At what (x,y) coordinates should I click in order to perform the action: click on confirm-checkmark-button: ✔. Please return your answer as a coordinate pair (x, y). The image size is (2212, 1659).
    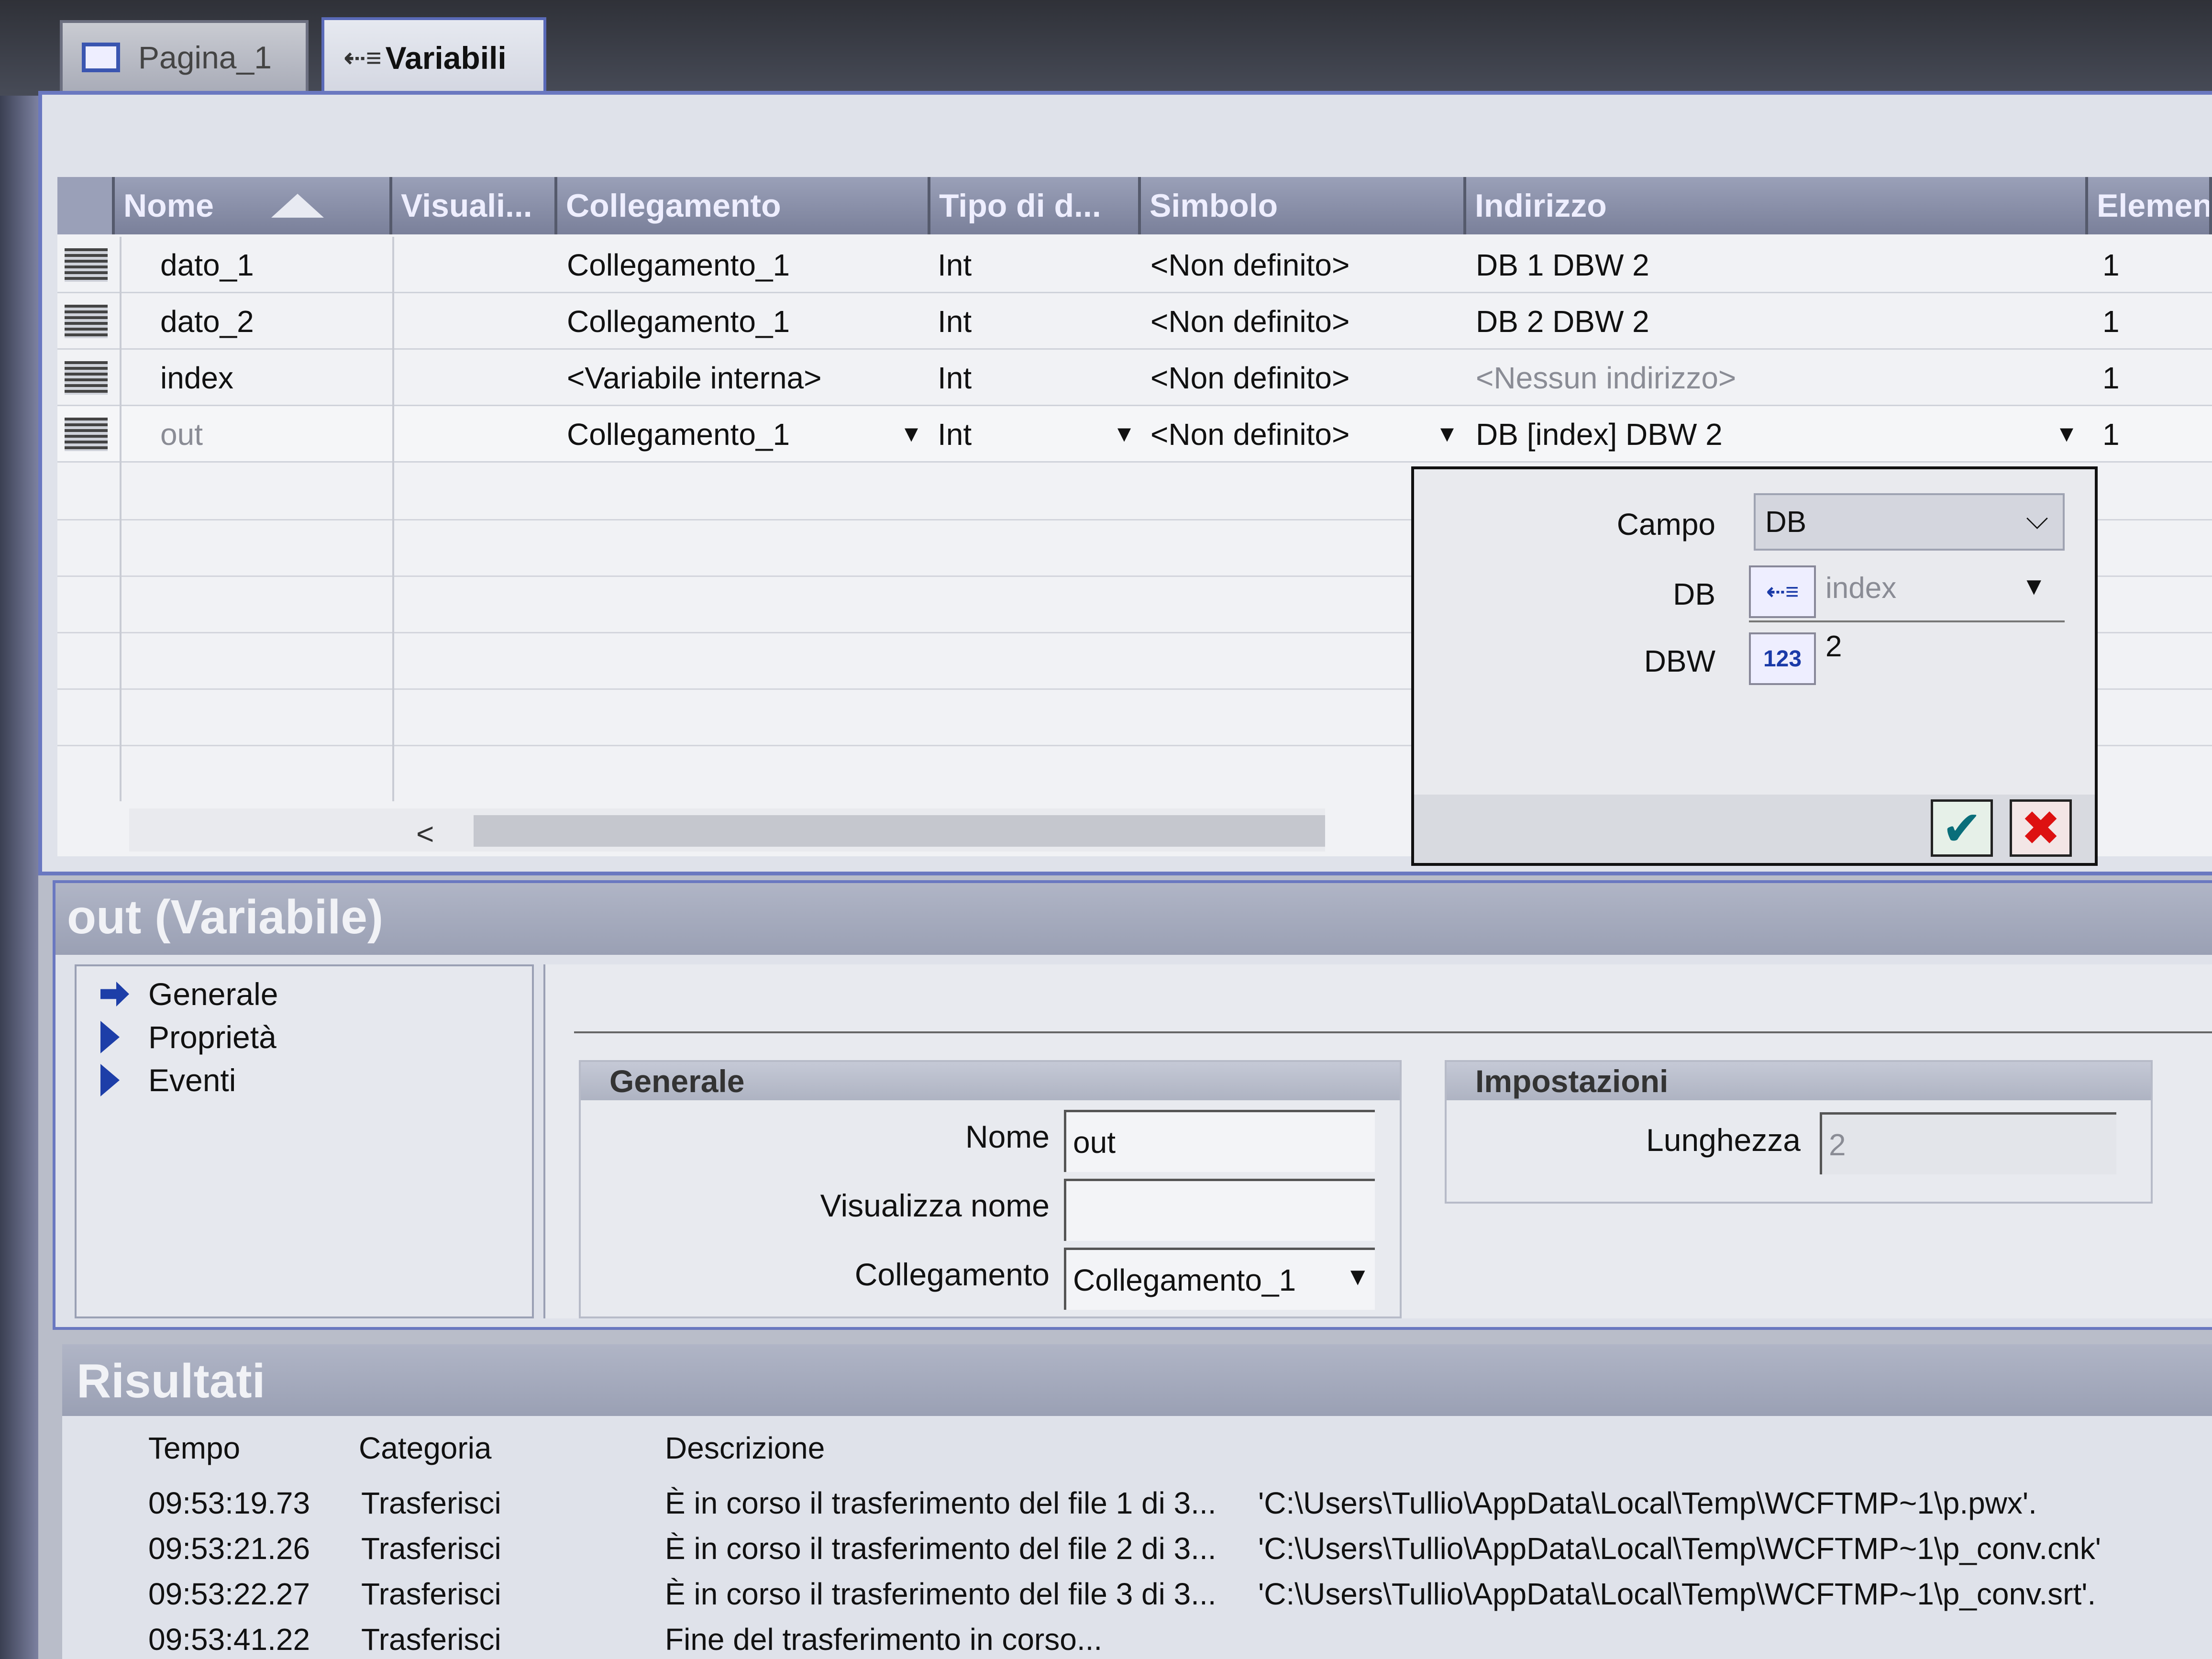
    Looking at the image, I should click on (1962, 828).